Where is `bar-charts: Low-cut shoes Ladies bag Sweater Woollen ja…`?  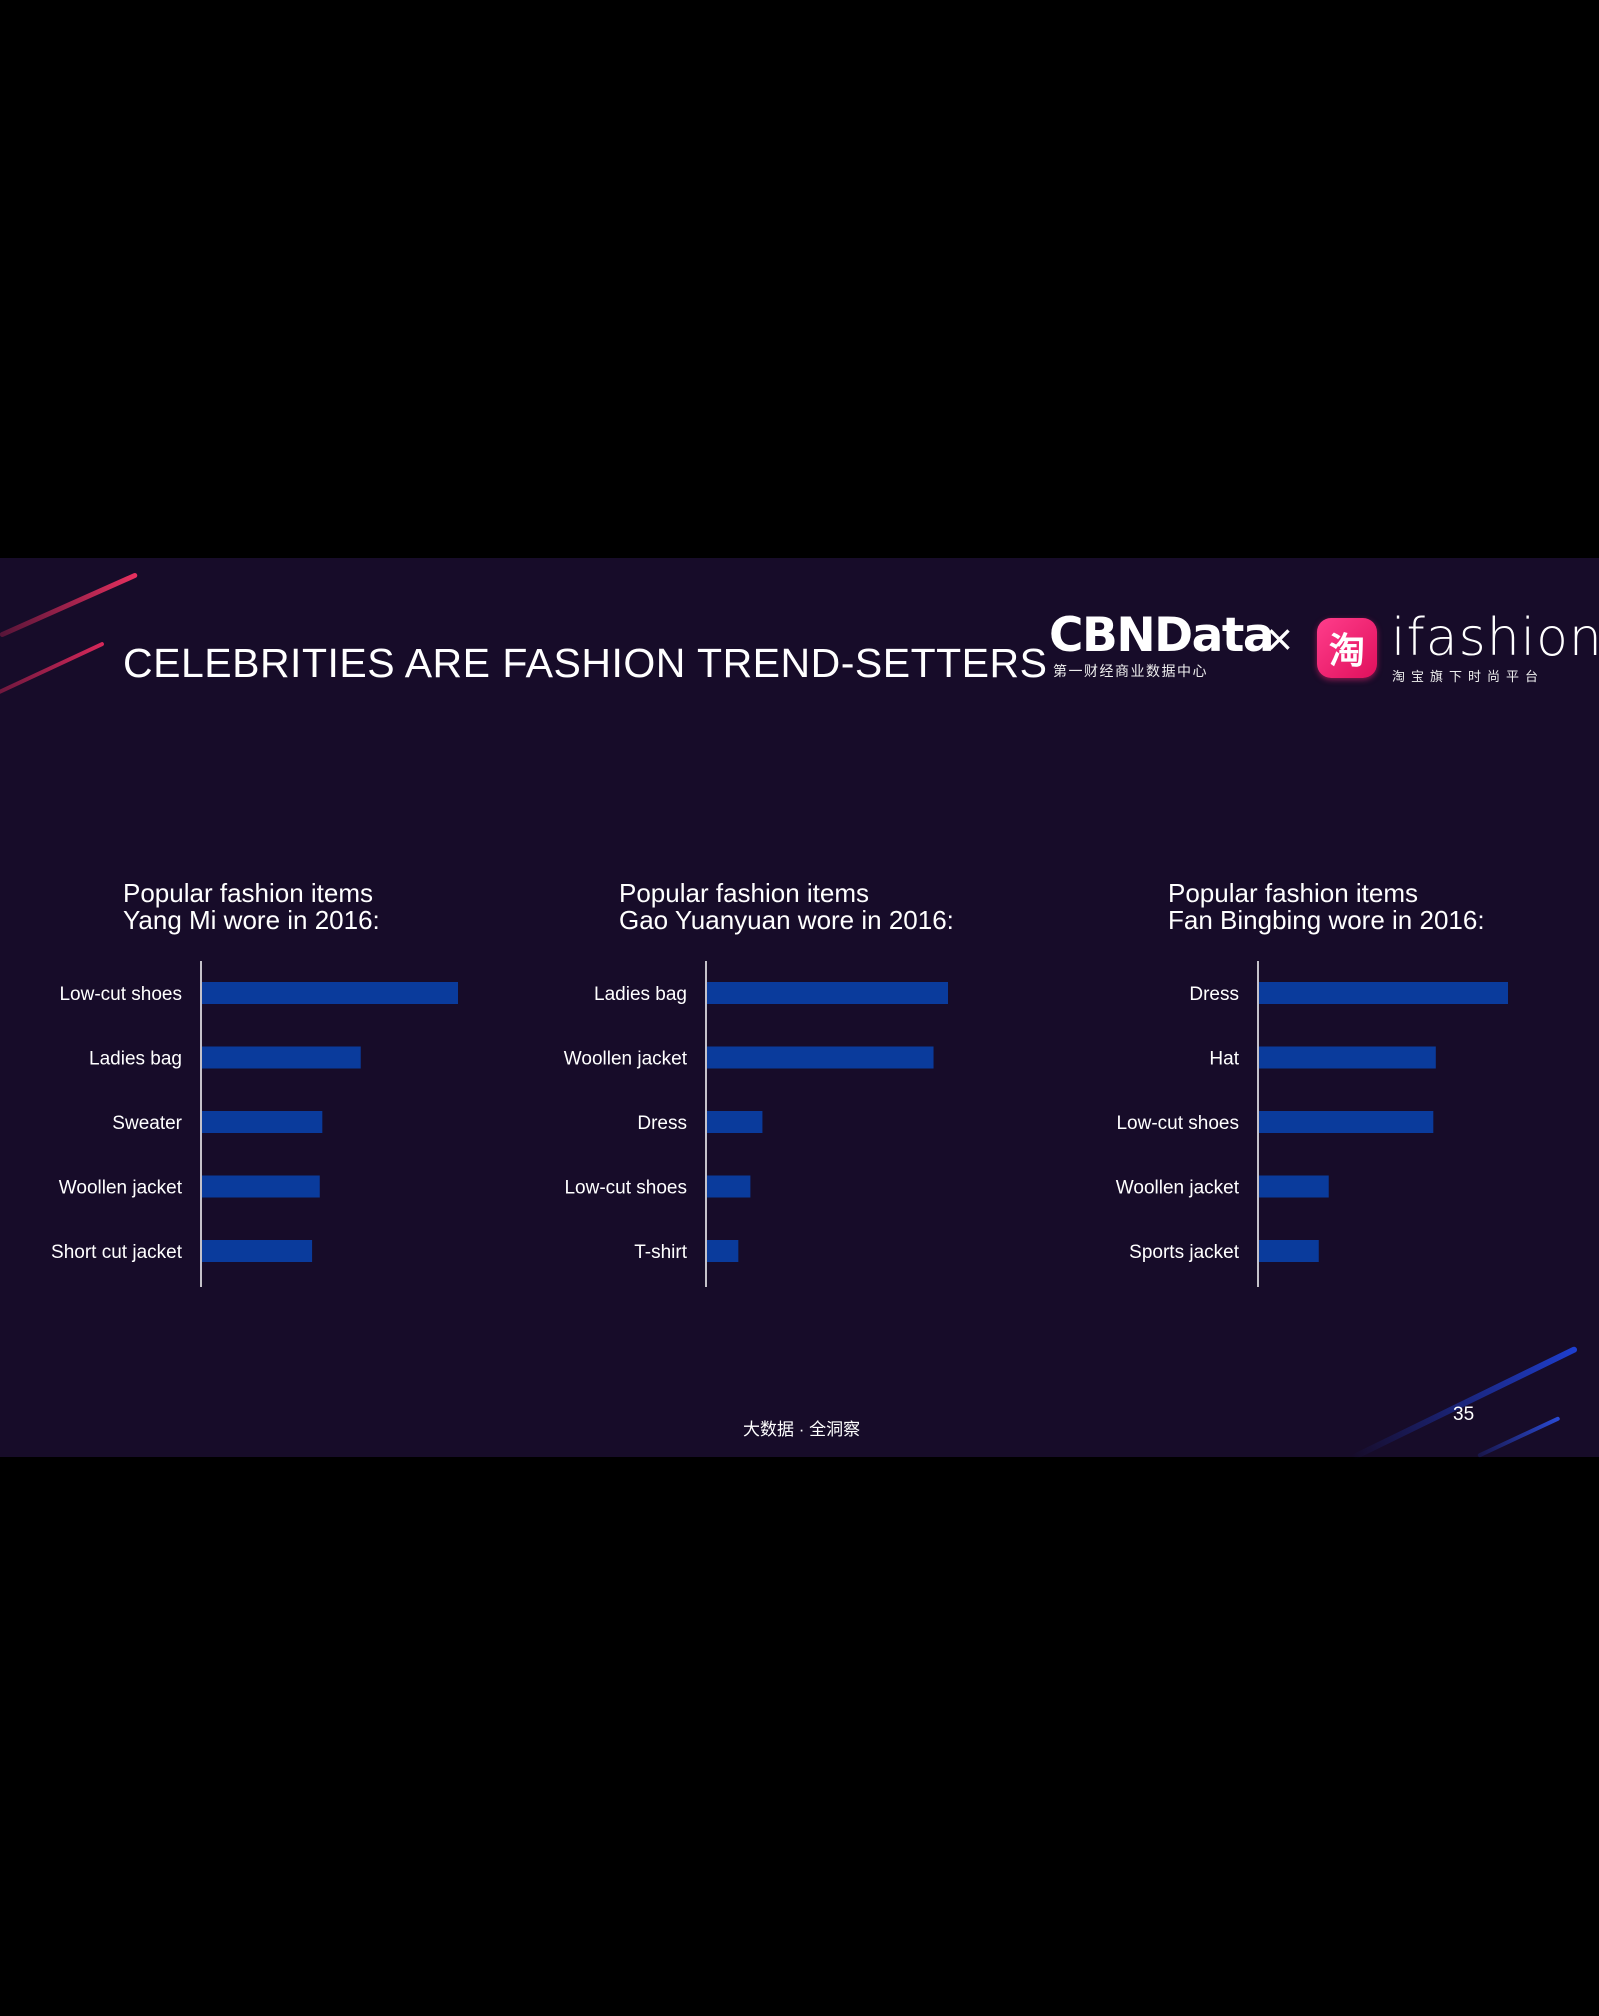 bar-charts: Low-cut shoes Ladies bag Sweater Woollen ja… is located at coordinates (779, 1124).